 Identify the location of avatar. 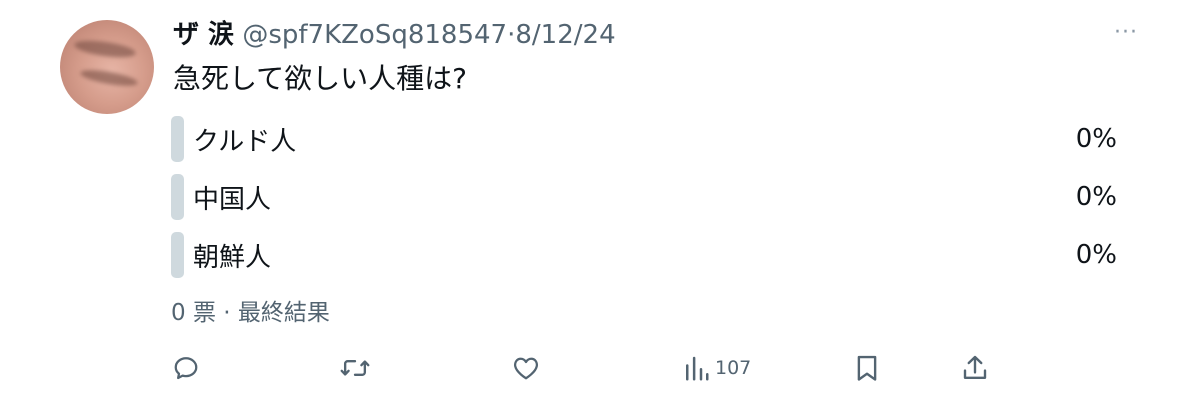
(107, 67).